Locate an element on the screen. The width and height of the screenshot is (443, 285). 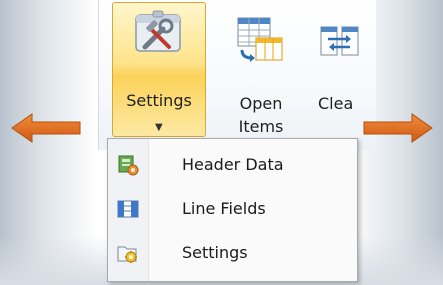
right-arrow-icon is located at coordinates (398, 128).